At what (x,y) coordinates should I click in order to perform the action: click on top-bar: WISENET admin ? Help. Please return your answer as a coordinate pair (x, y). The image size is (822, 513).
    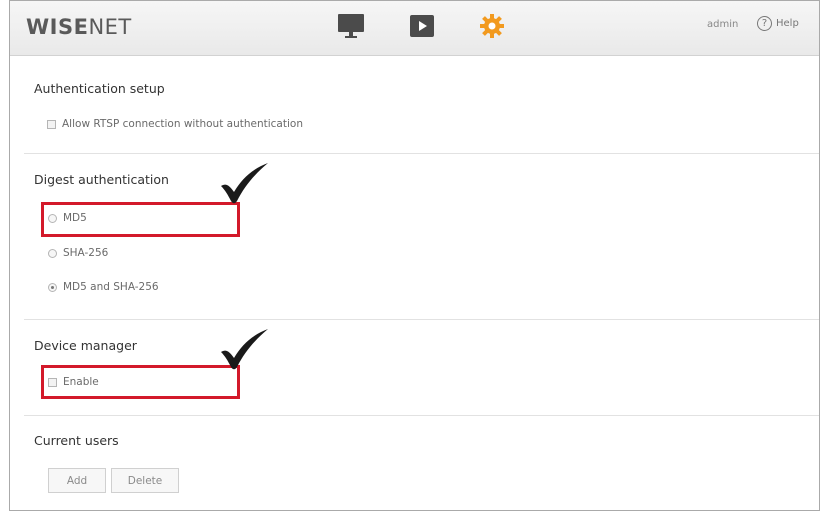
    Looking at the image, I should click on (414, 28).